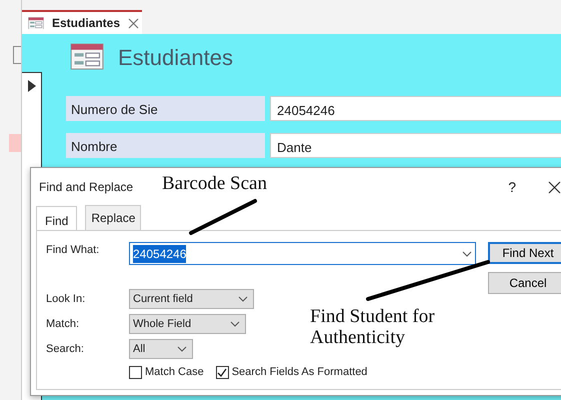  Describe the element at coordinates (373, 327) in the screenshot. I see `annotation-text: Find Student for Authenticity` at that location.